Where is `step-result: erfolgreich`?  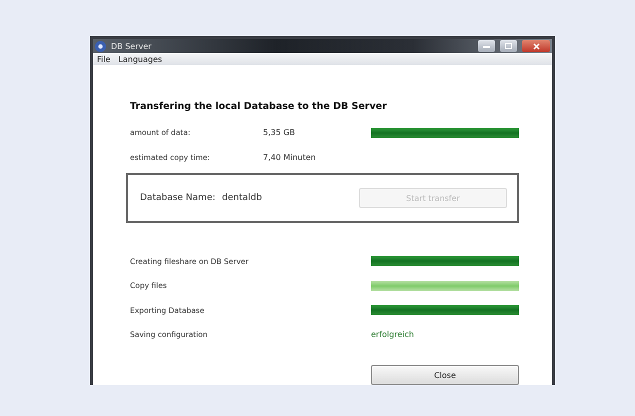
step-result: erfolgreich is located at coordinates (393, 335).